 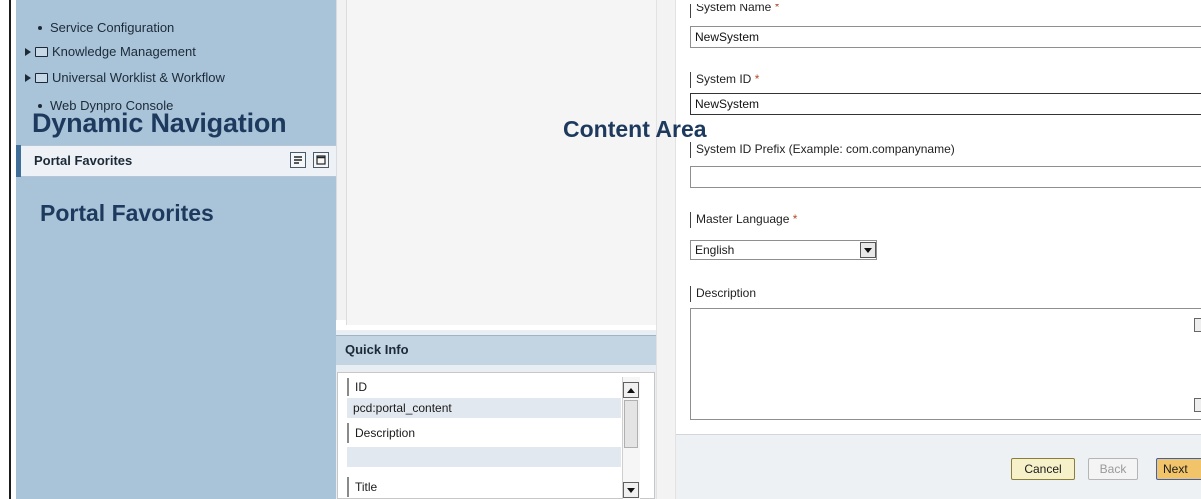 I want to click on window-border, so click(x=10, y=249).